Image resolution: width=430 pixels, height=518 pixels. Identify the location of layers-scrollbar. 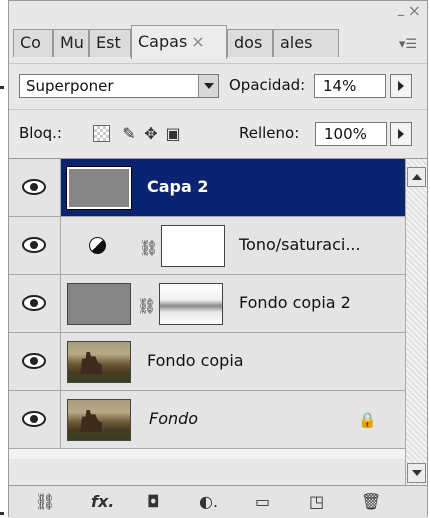
(416, 322).